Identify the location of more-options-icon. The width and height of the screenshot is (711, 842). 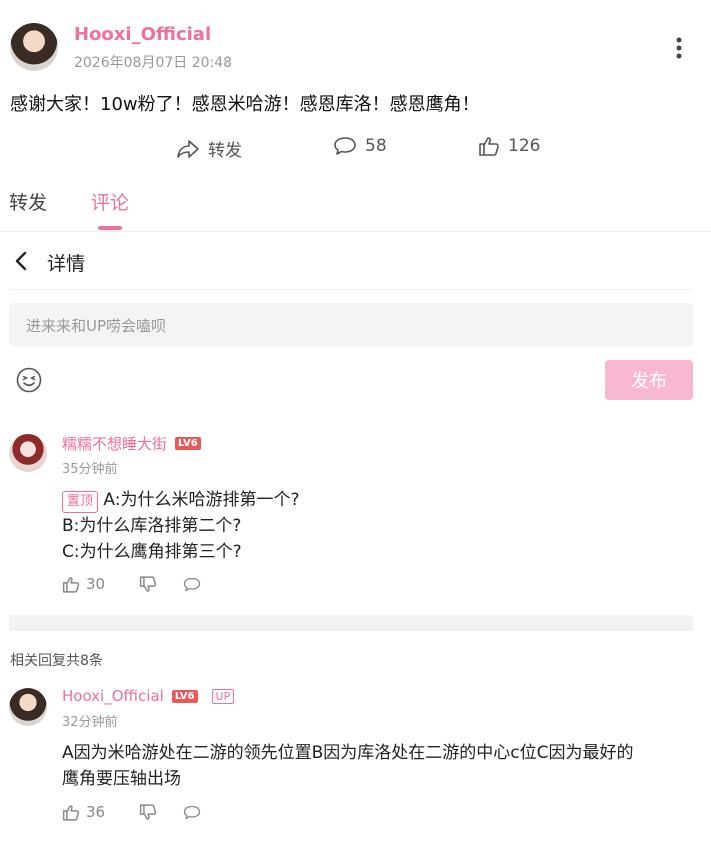
(679, 48).